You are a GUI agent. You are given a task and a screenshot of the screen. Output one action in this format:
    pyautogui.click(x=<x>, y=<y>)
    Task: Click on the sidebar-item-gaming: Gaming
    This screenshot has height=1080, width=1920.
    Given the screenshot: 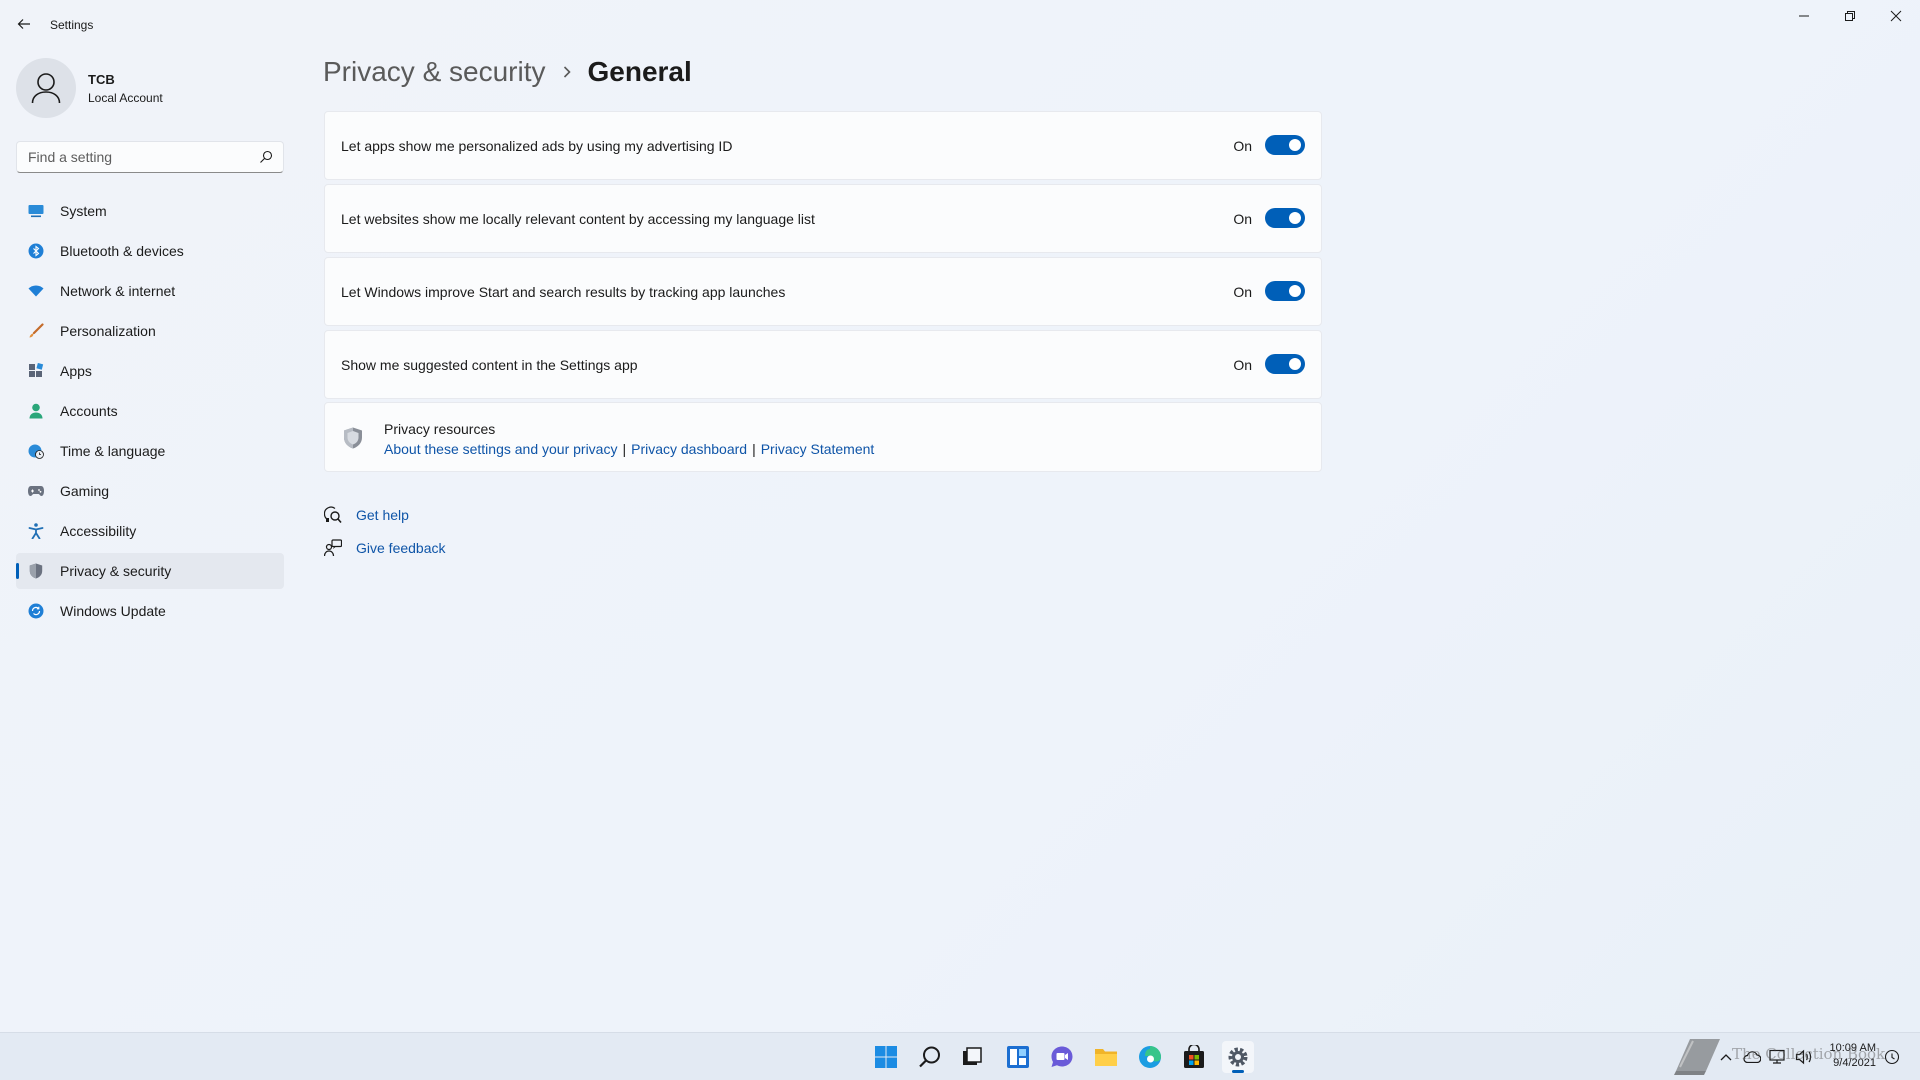 What is the action you would take?
    pyautogui.click(x=150, y=491)
    